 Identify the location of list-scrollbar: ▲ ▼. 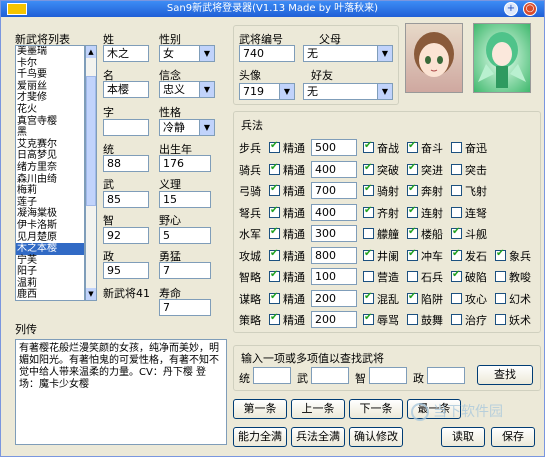
(91, 173).